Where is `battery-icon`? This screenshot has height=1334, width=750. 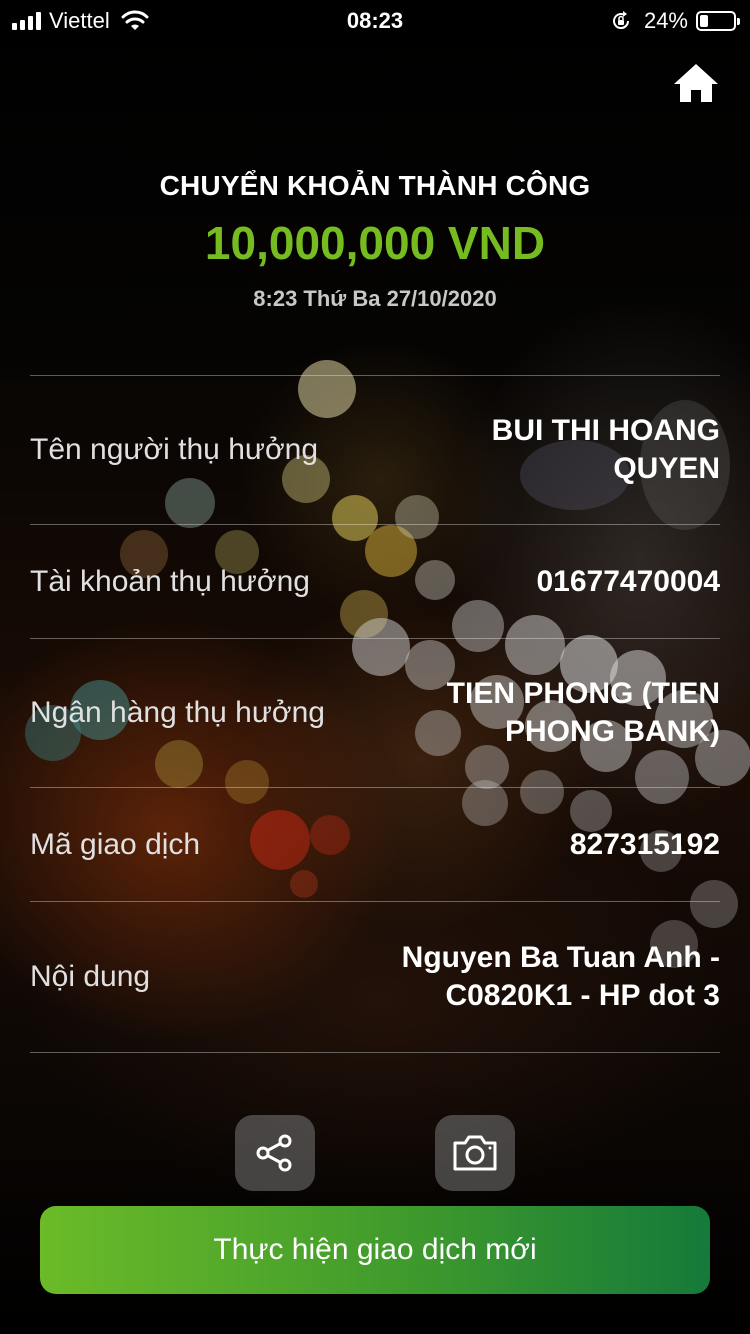
battery-icon is located at coordinates (718, 21).